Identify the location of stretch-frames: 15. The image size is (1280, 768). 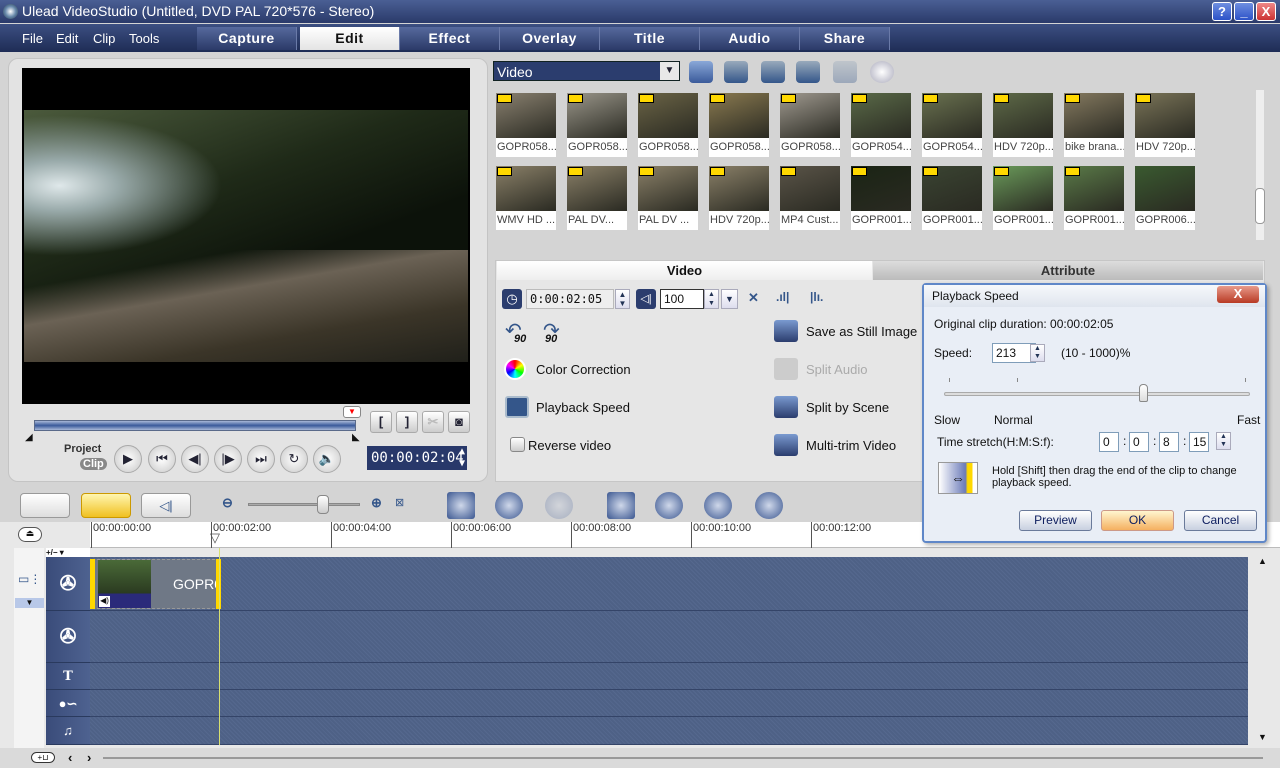
(1199, 442).